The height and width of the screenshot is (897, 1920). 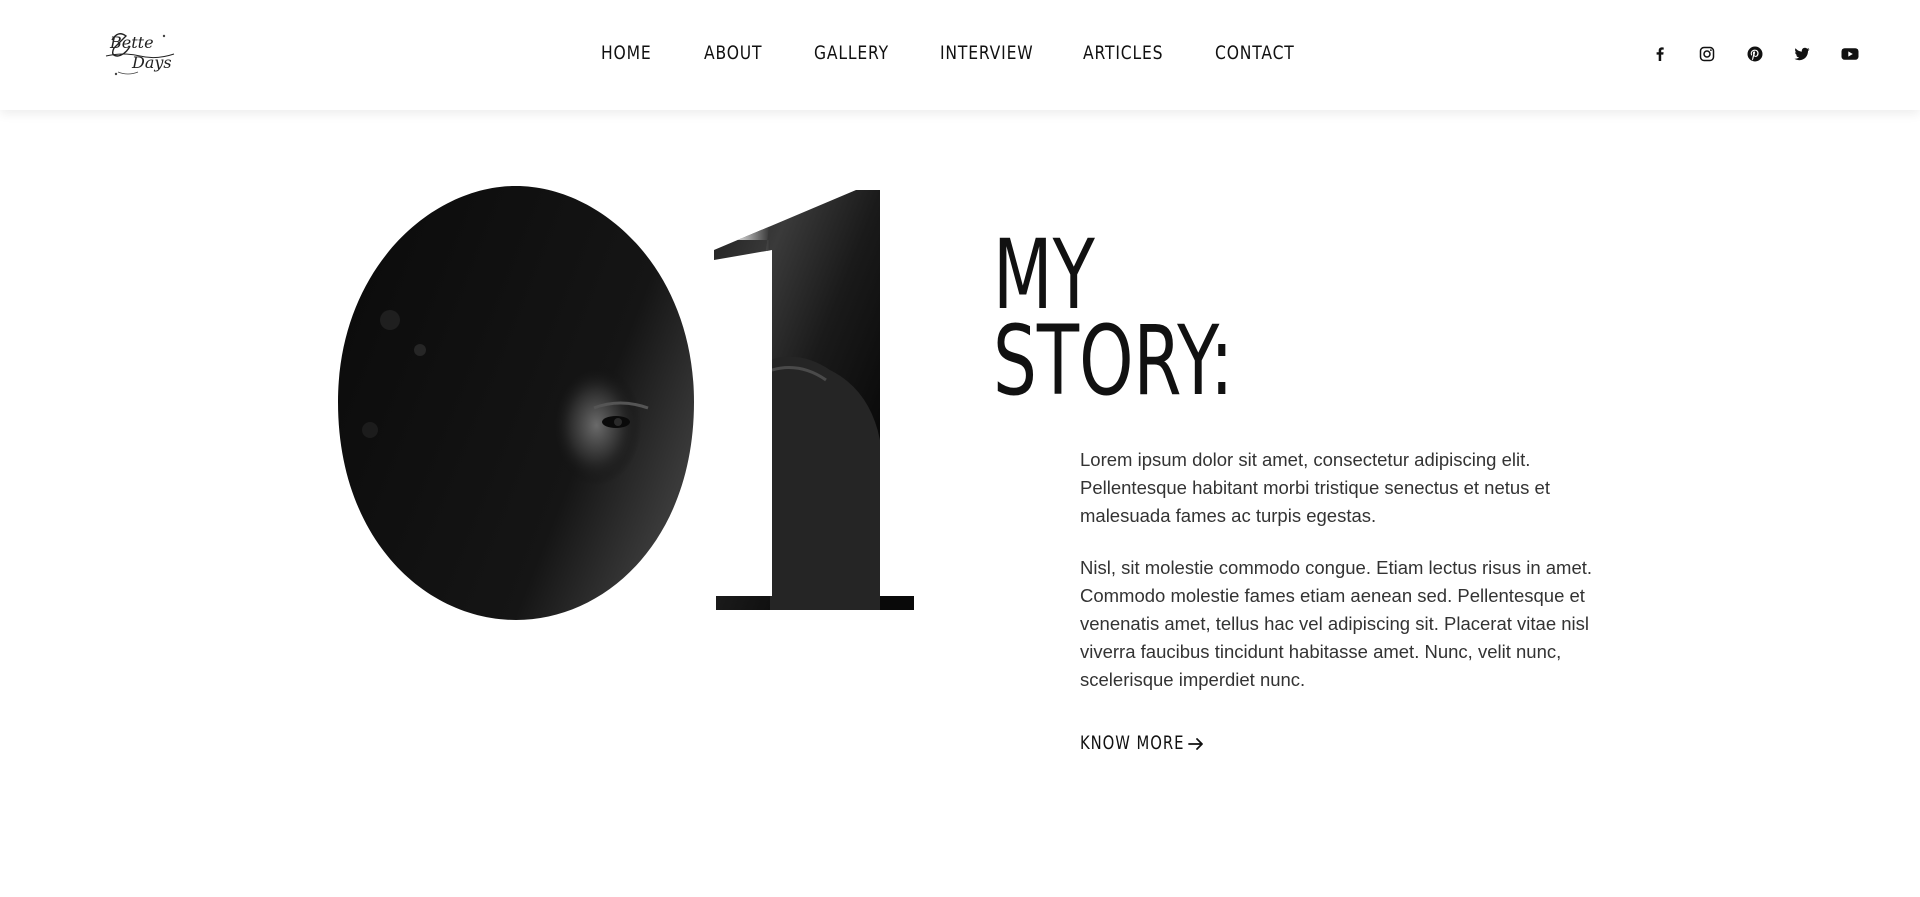 What do you see at coordinates (626, 53) in the screenshot?
I see `nav-home: HOME` at bounding box center [626, 53].